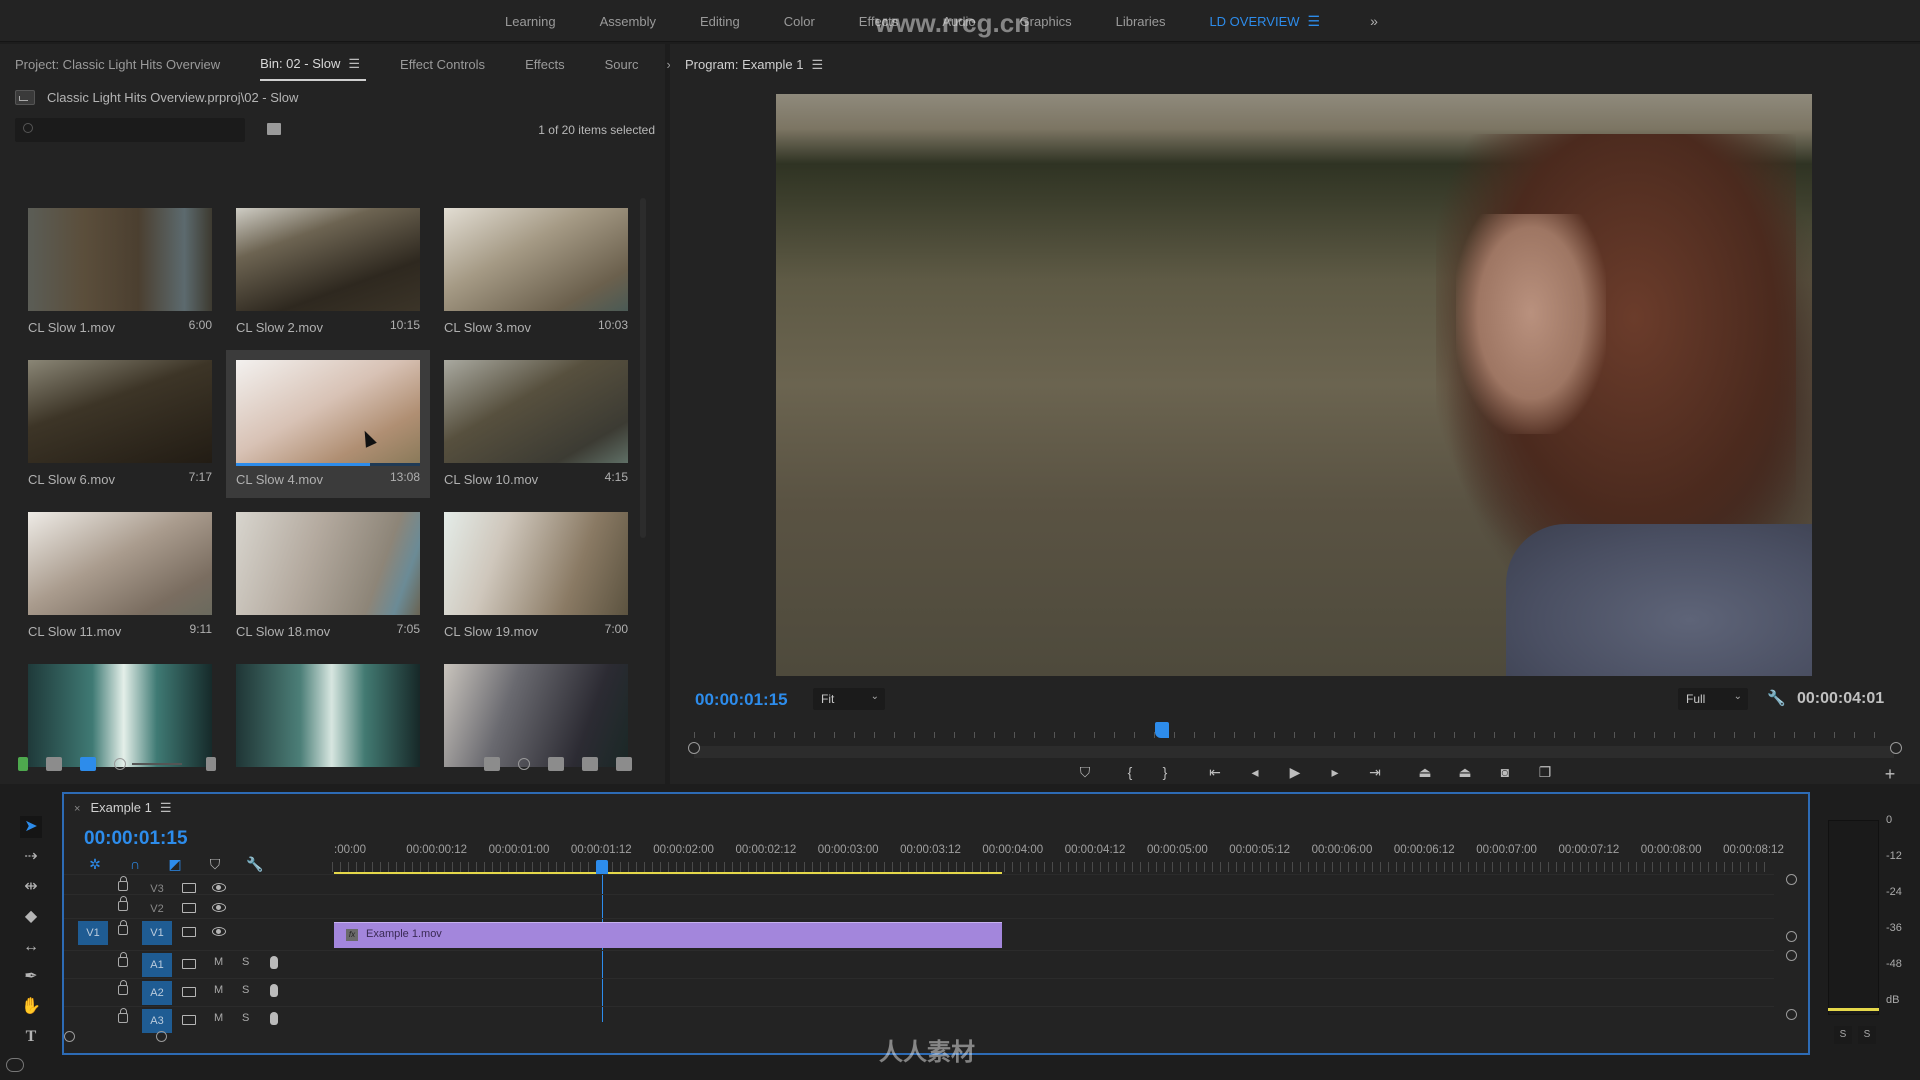 The height and width of the screenshot is (1080, 1920). What do you see at coordinates (530, 21) in the screenshot?
I see `workspace-tab-learning: Learning` at bounding box center [530, 21].